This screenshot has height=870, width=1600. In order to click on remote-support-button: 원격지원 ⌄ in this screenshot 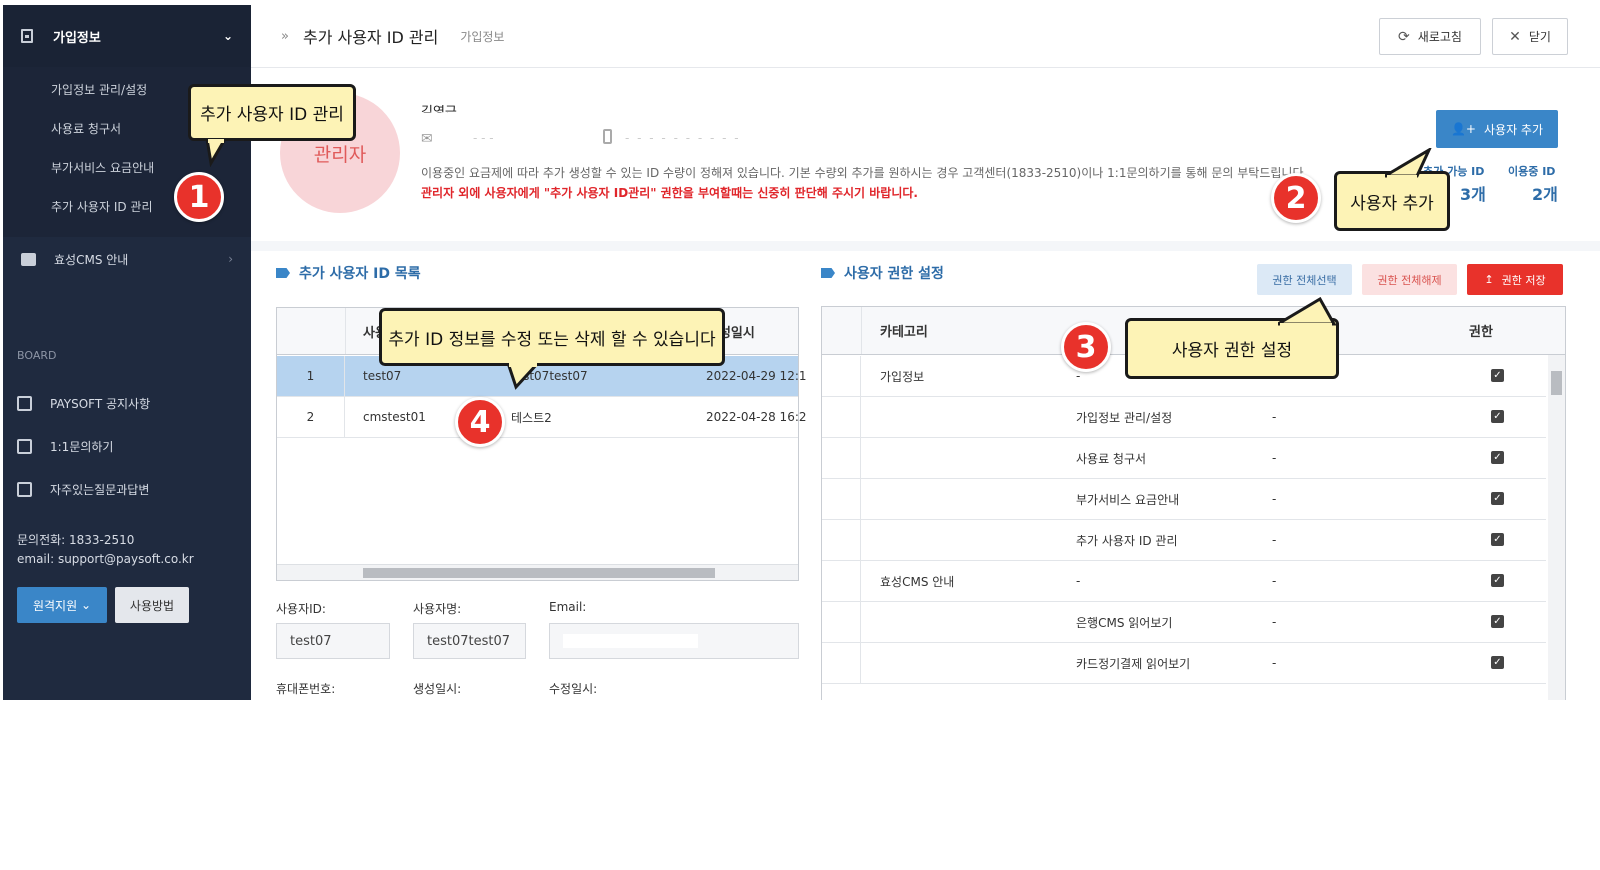, I will do `click(62, 605)`.